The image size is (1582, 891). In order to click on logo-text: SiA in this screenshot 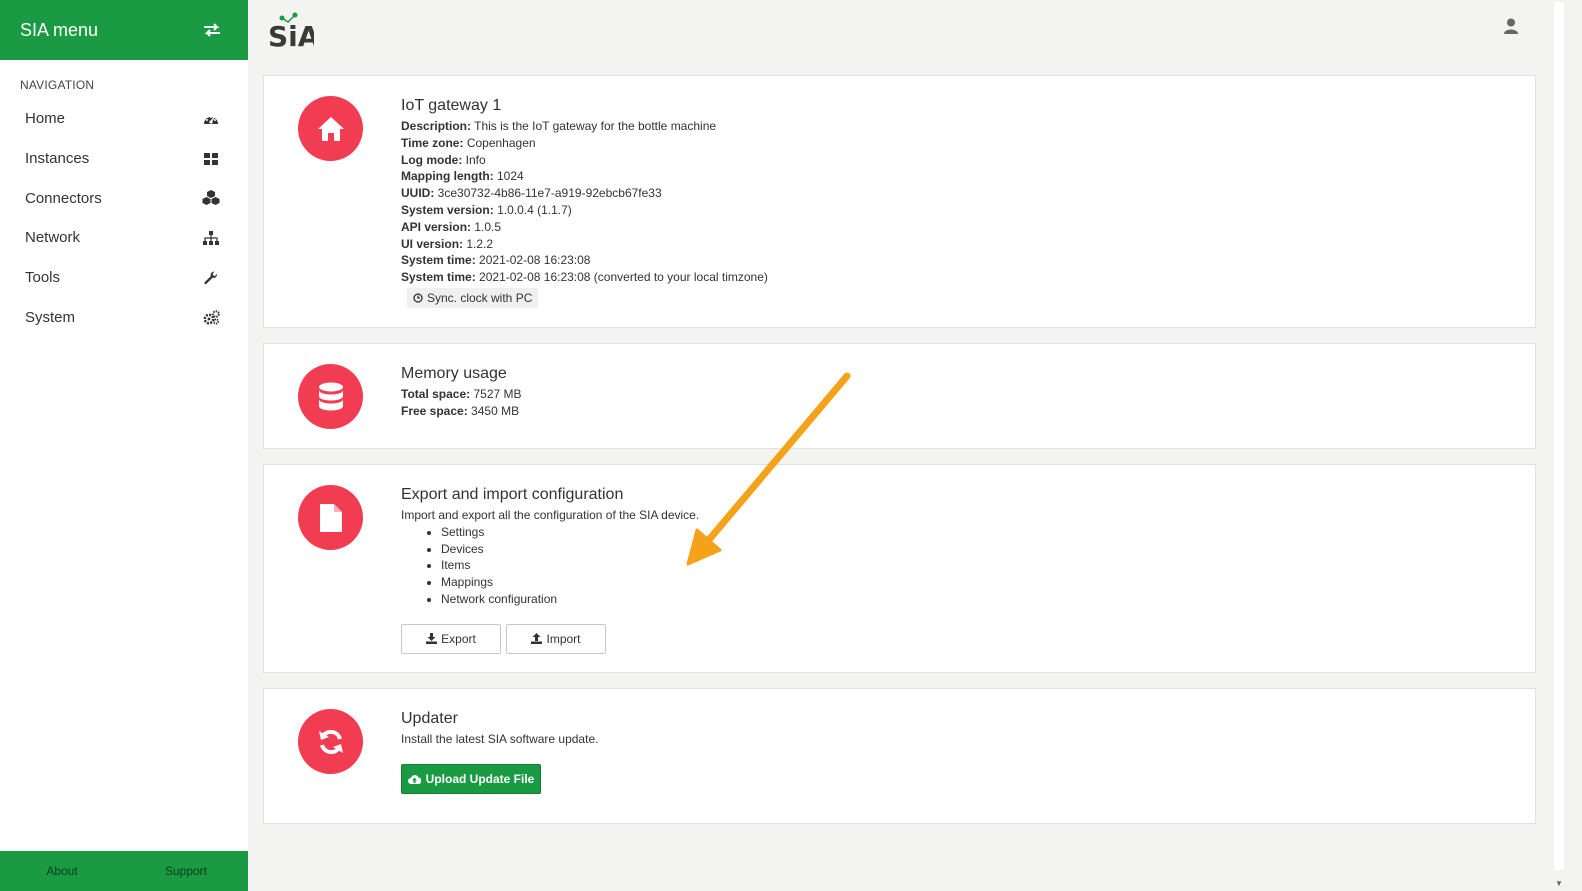, I will do `click(291, 35)`.